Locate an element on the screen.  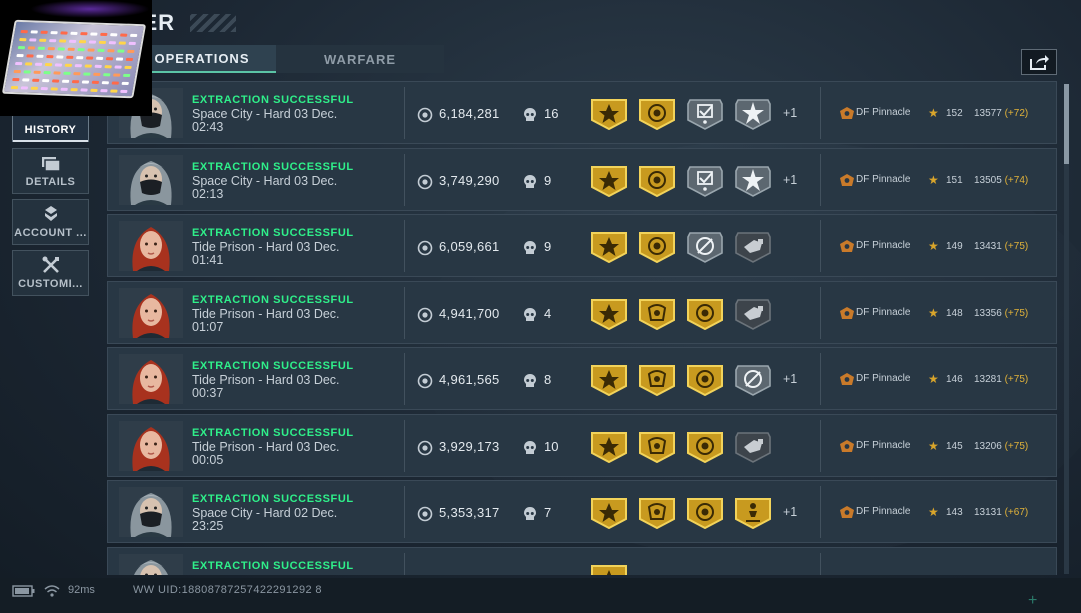
sidebar-item-label: HISTORY is located at coordinates (50, 130).